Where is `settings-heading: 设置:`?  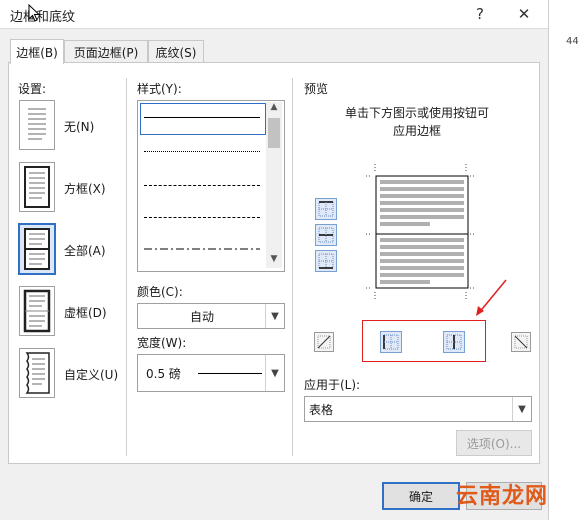
settings-heading: 设置: is located at coordinates (32, 89).